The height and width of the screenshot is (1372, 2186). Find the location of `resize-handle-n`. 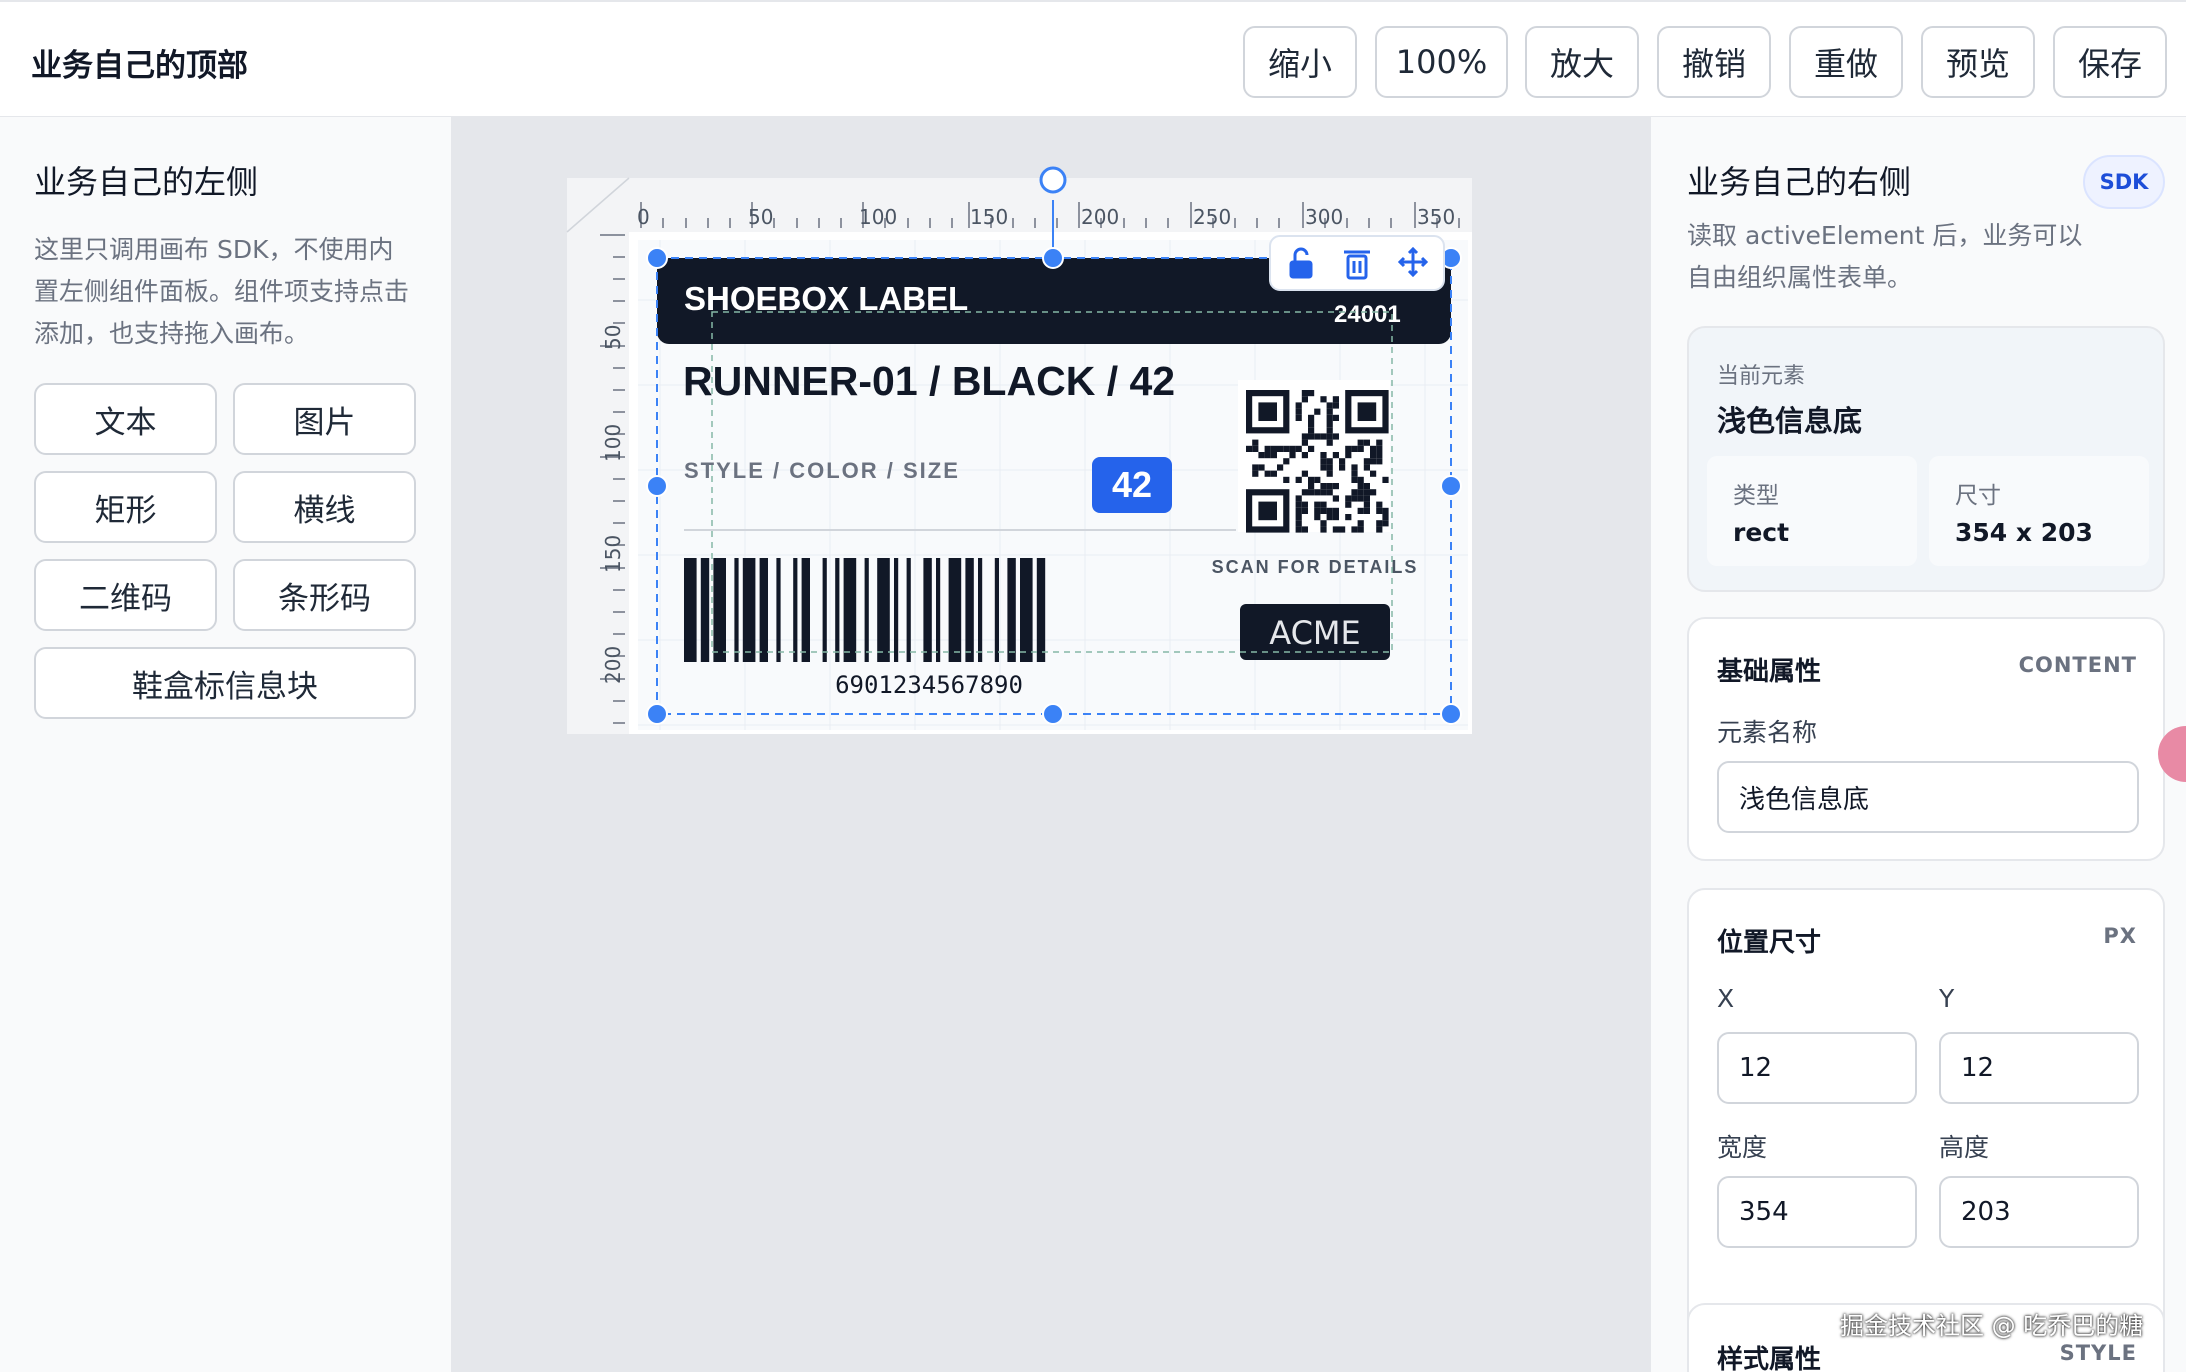

resize-handle-n is located at coordinates (1053, 258).